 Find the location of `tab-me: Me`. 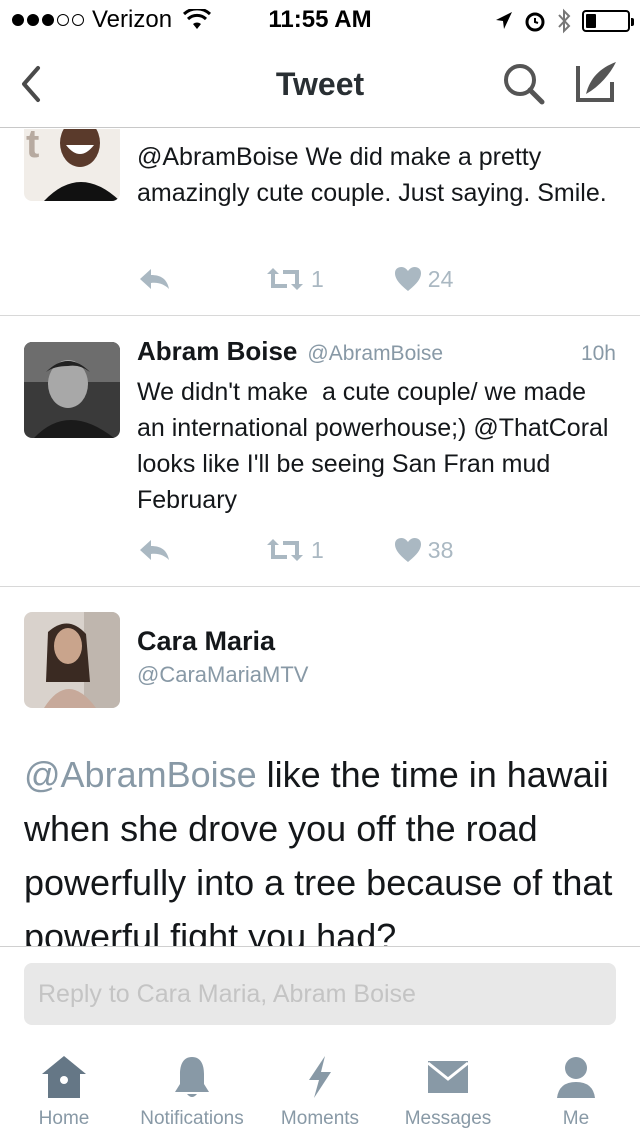

tab-me: Me is located at coordinates (576, 1091).